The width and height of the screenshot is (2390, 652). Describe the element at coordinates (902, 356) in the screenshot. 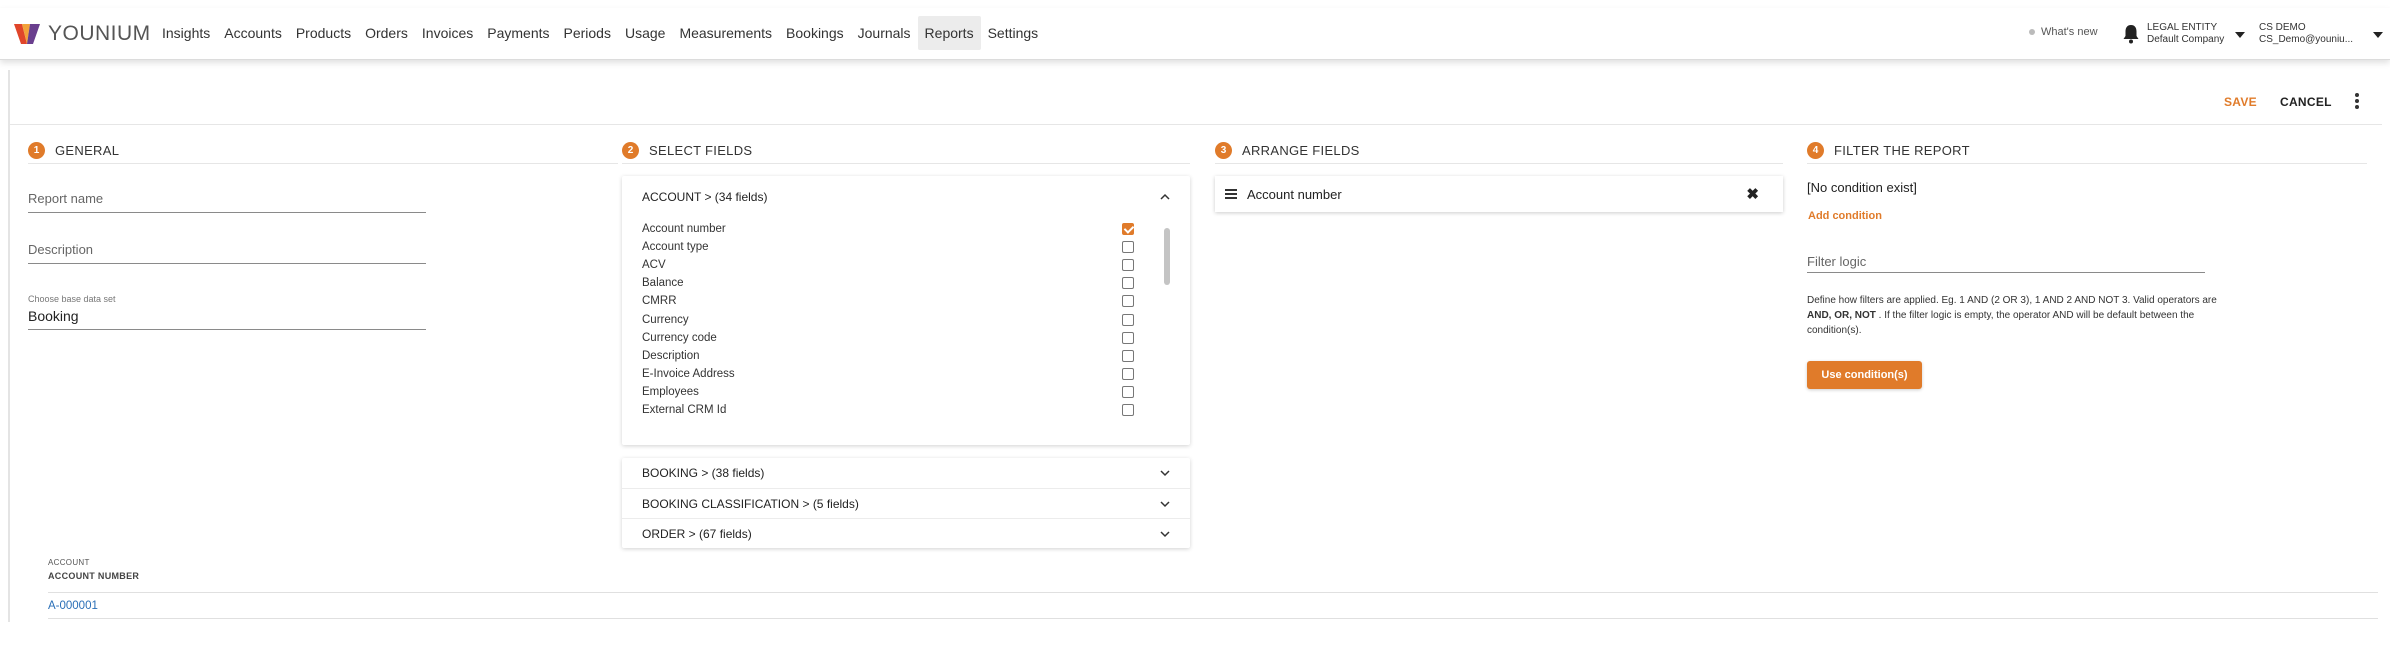

I see `field-row: Description` at that location.